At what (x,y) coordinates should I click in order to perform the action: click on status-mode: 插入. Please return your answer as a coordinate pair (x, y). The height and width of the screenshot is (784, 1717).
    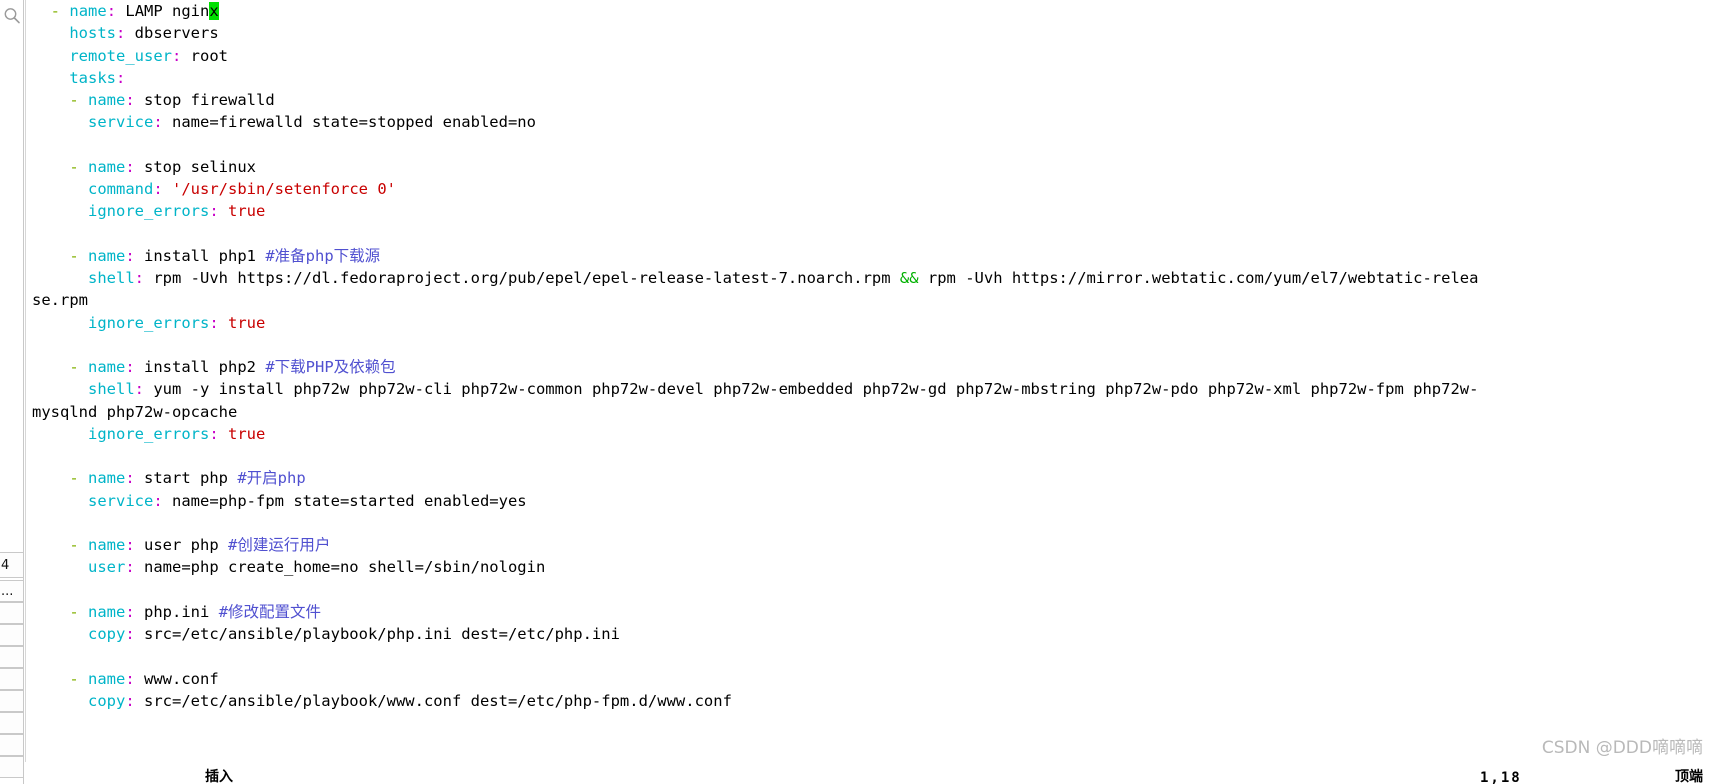
    Looking at the image, I should click on (219, 776).